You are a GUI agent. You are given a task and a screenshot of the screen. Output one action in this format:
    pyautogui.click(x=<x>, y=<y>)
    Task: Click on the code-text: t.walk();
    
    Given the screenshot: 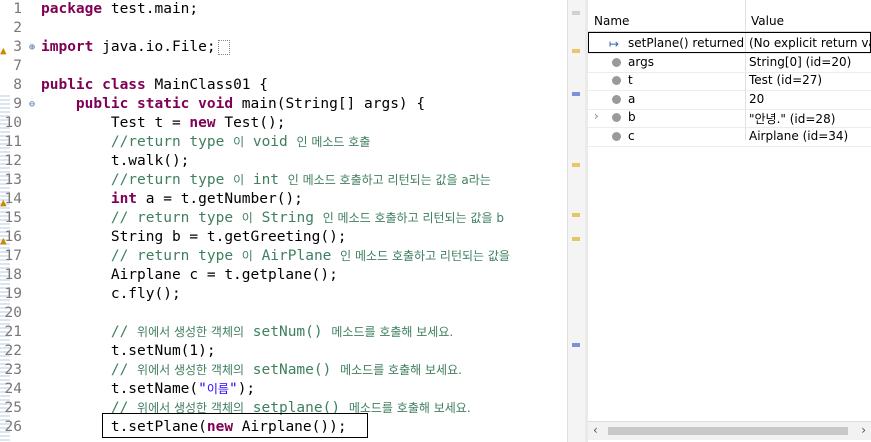 What is the action you would take?
    pyautogui.click(x=115, y=161)
    